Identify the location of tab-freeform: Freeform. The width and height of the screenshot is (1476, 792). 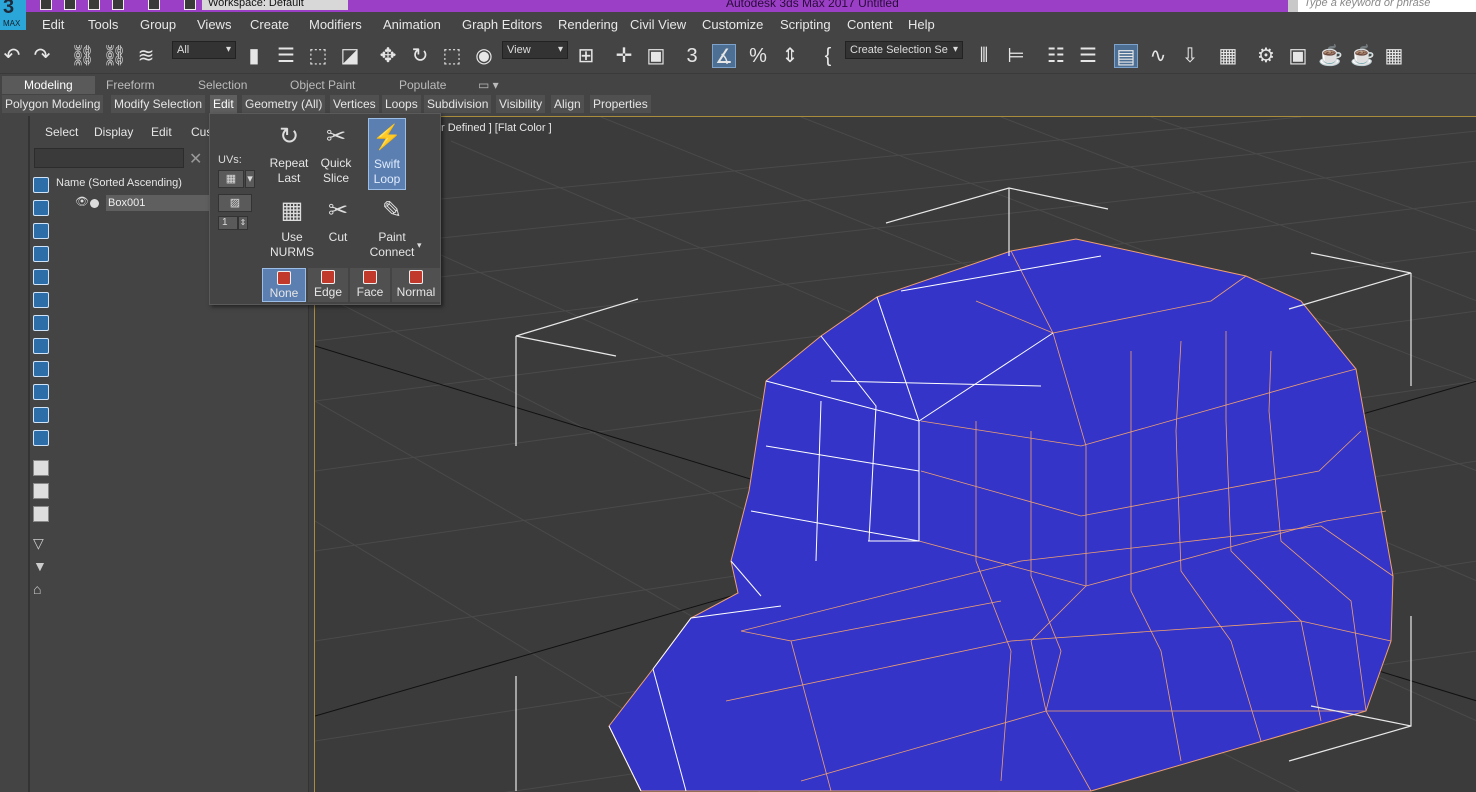
(130, 85).